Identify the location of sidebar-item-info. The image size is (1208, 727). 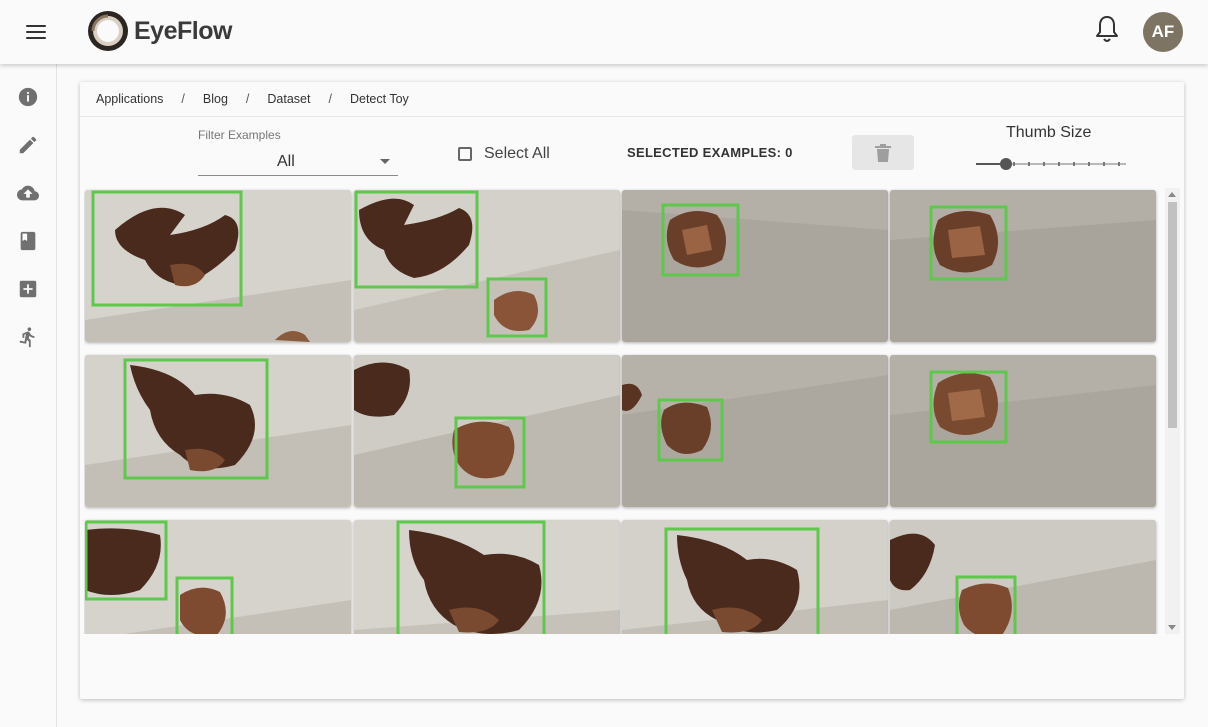
(28, 97).